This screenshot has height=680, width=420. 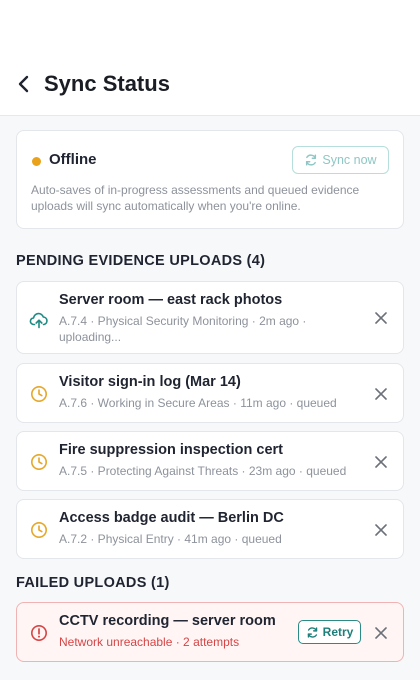 I want to click on retry-button: Retry, so click(x=329, y=632).